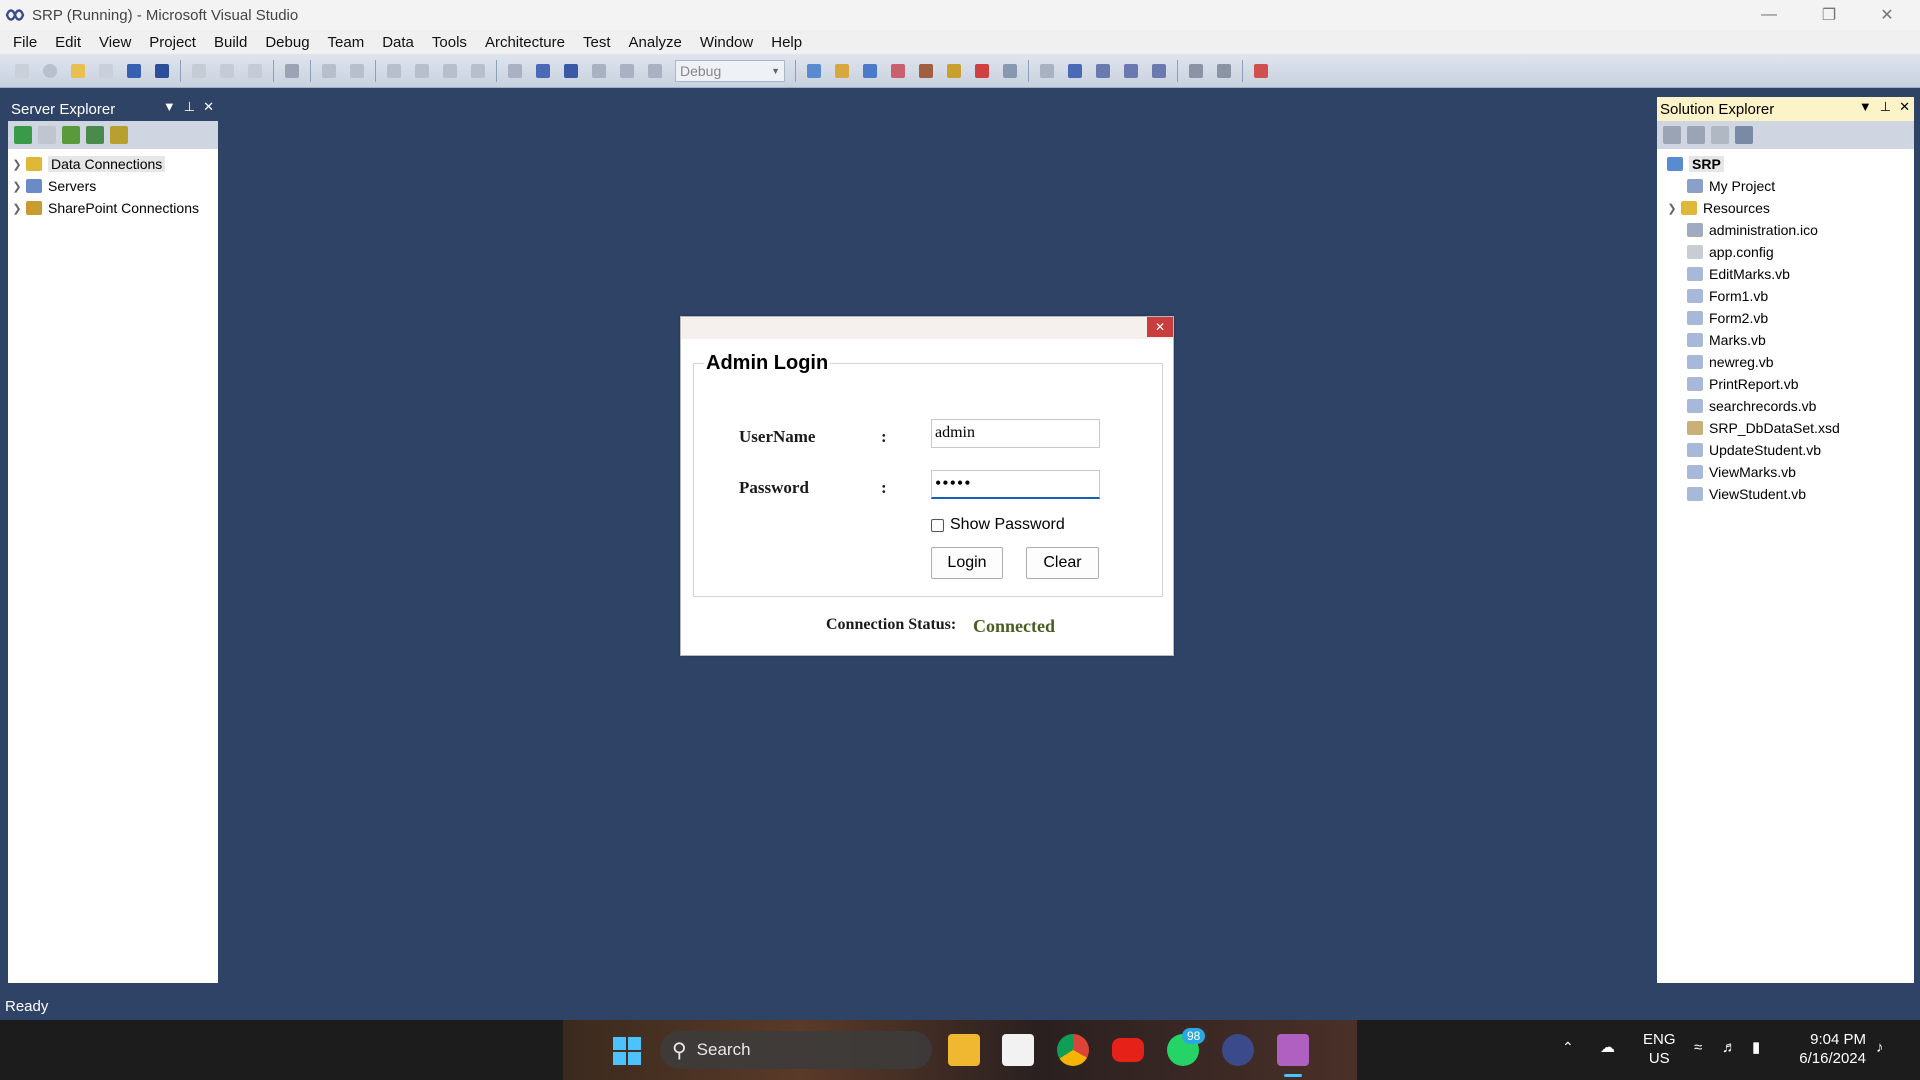  I want to click on server-explorer-icon, so click(954, 71).